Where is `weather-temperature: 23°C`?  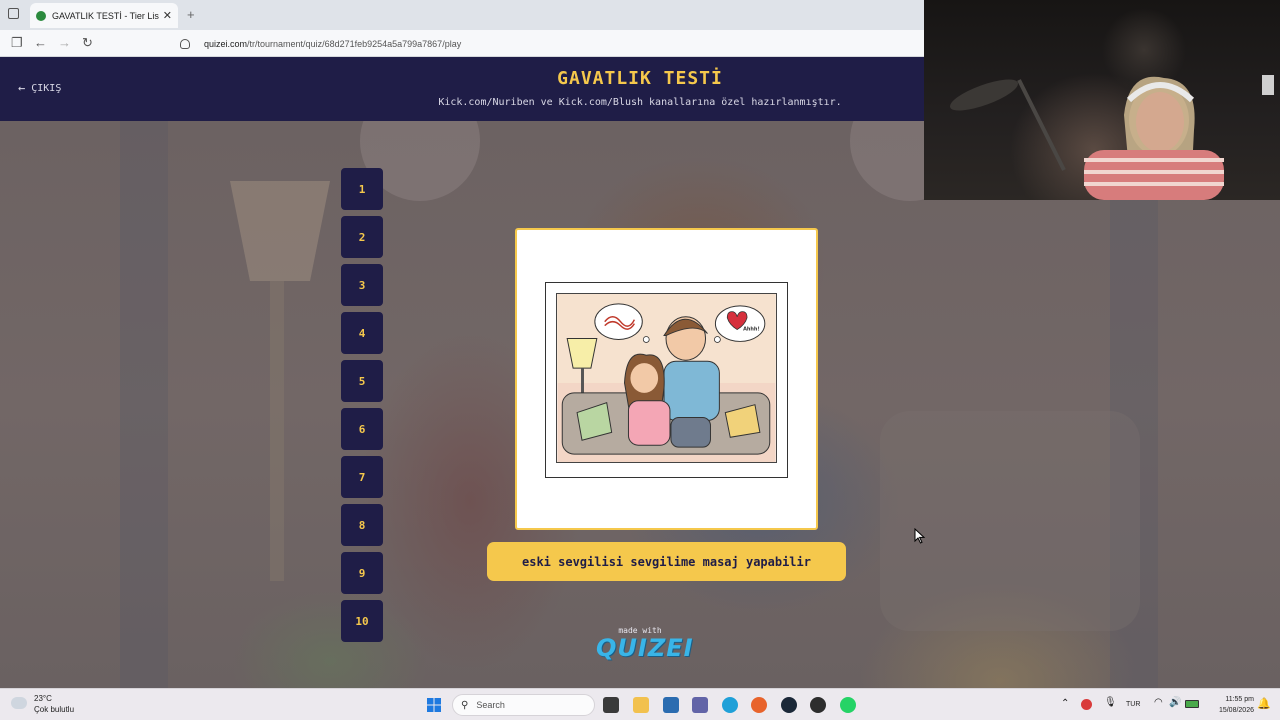 weather-temperature: 23°C is located at coordinates (43, 698).